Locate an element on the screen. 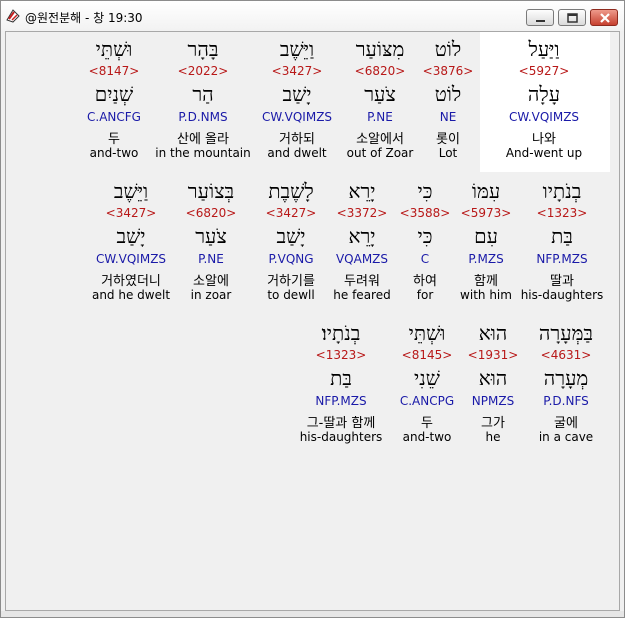  hebrew-word: בְנֹתָיו׃ is located at coordinates (341, 333).